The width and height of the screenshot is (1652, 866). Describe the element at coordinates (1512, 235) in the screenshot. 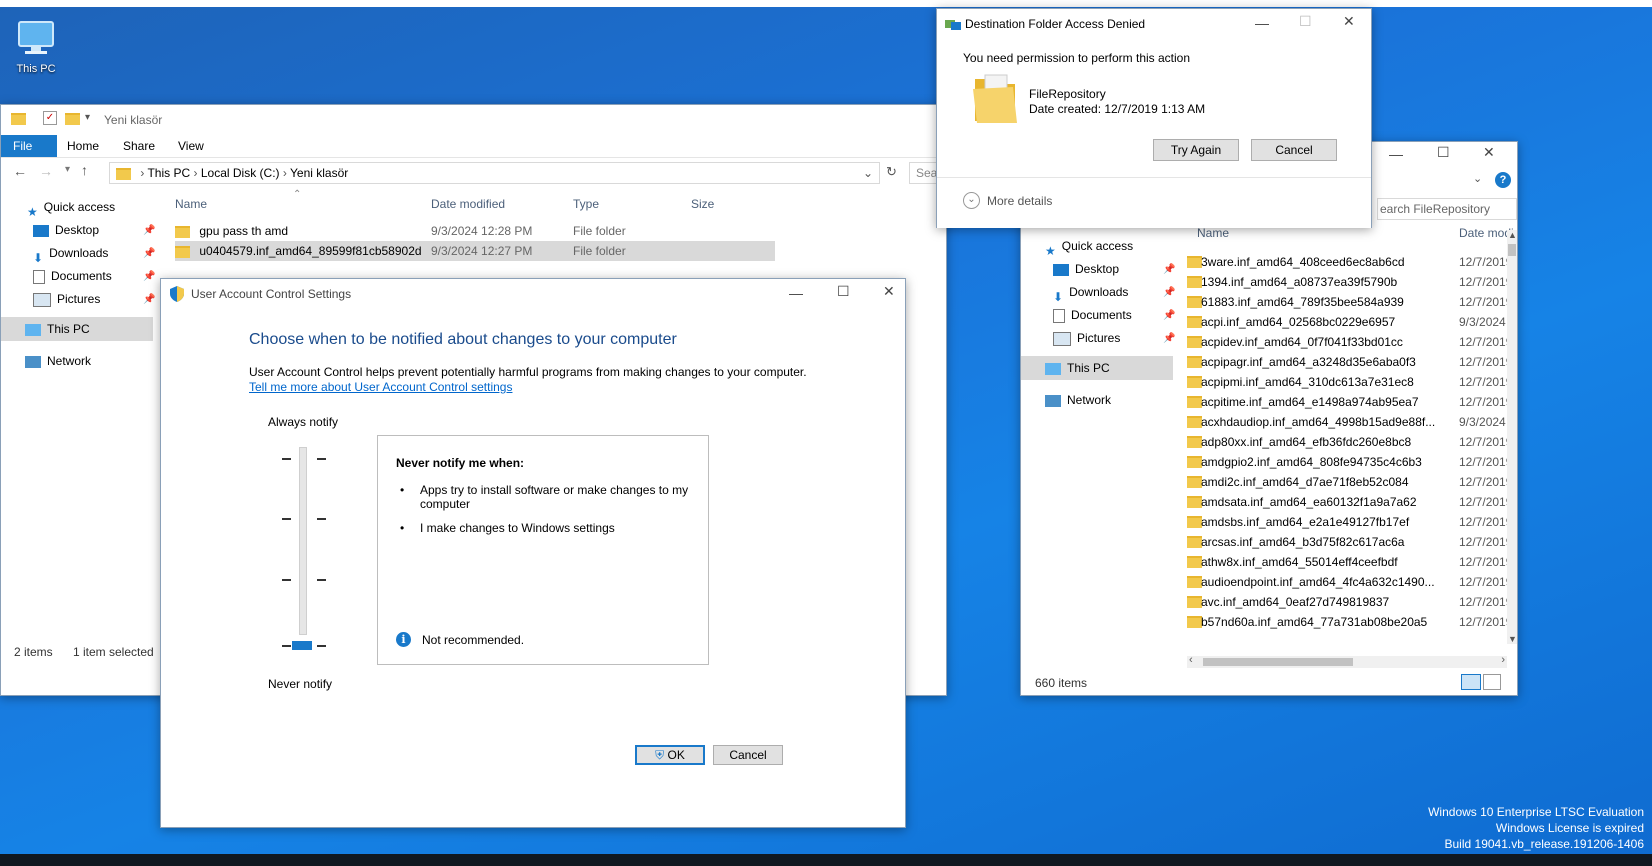

I see `scroll-up-icon: ▲` at that location.